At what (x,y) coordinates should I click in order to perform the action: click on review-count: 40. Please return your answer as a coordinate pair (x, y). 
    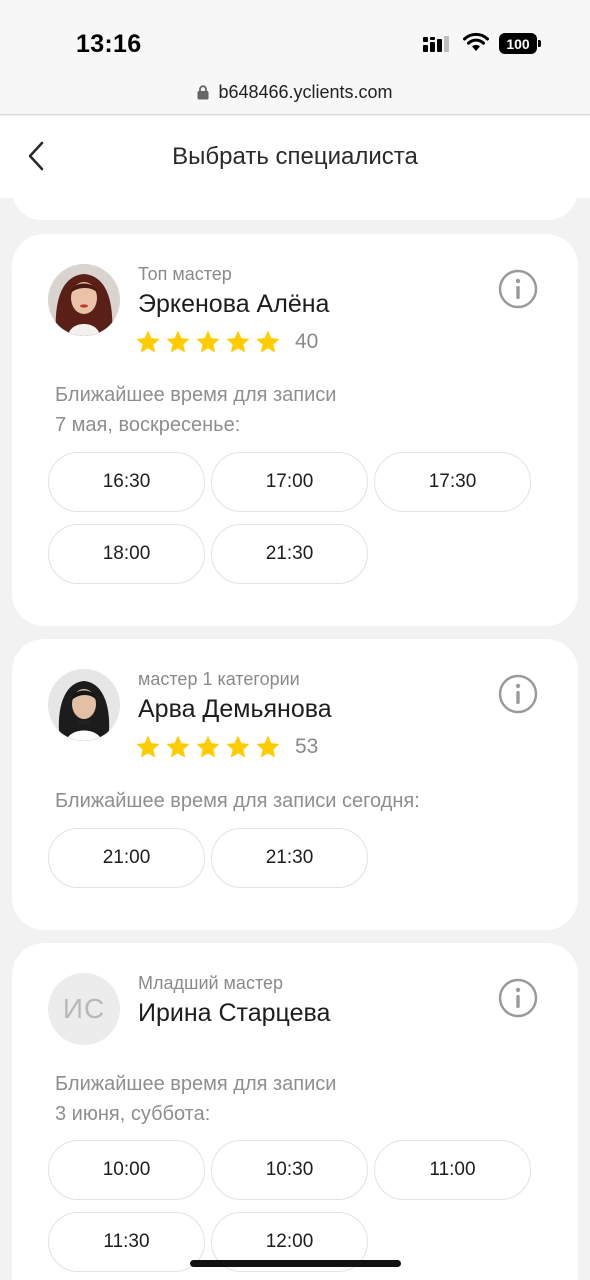
    Looking at the image, I should click on (307, 341).